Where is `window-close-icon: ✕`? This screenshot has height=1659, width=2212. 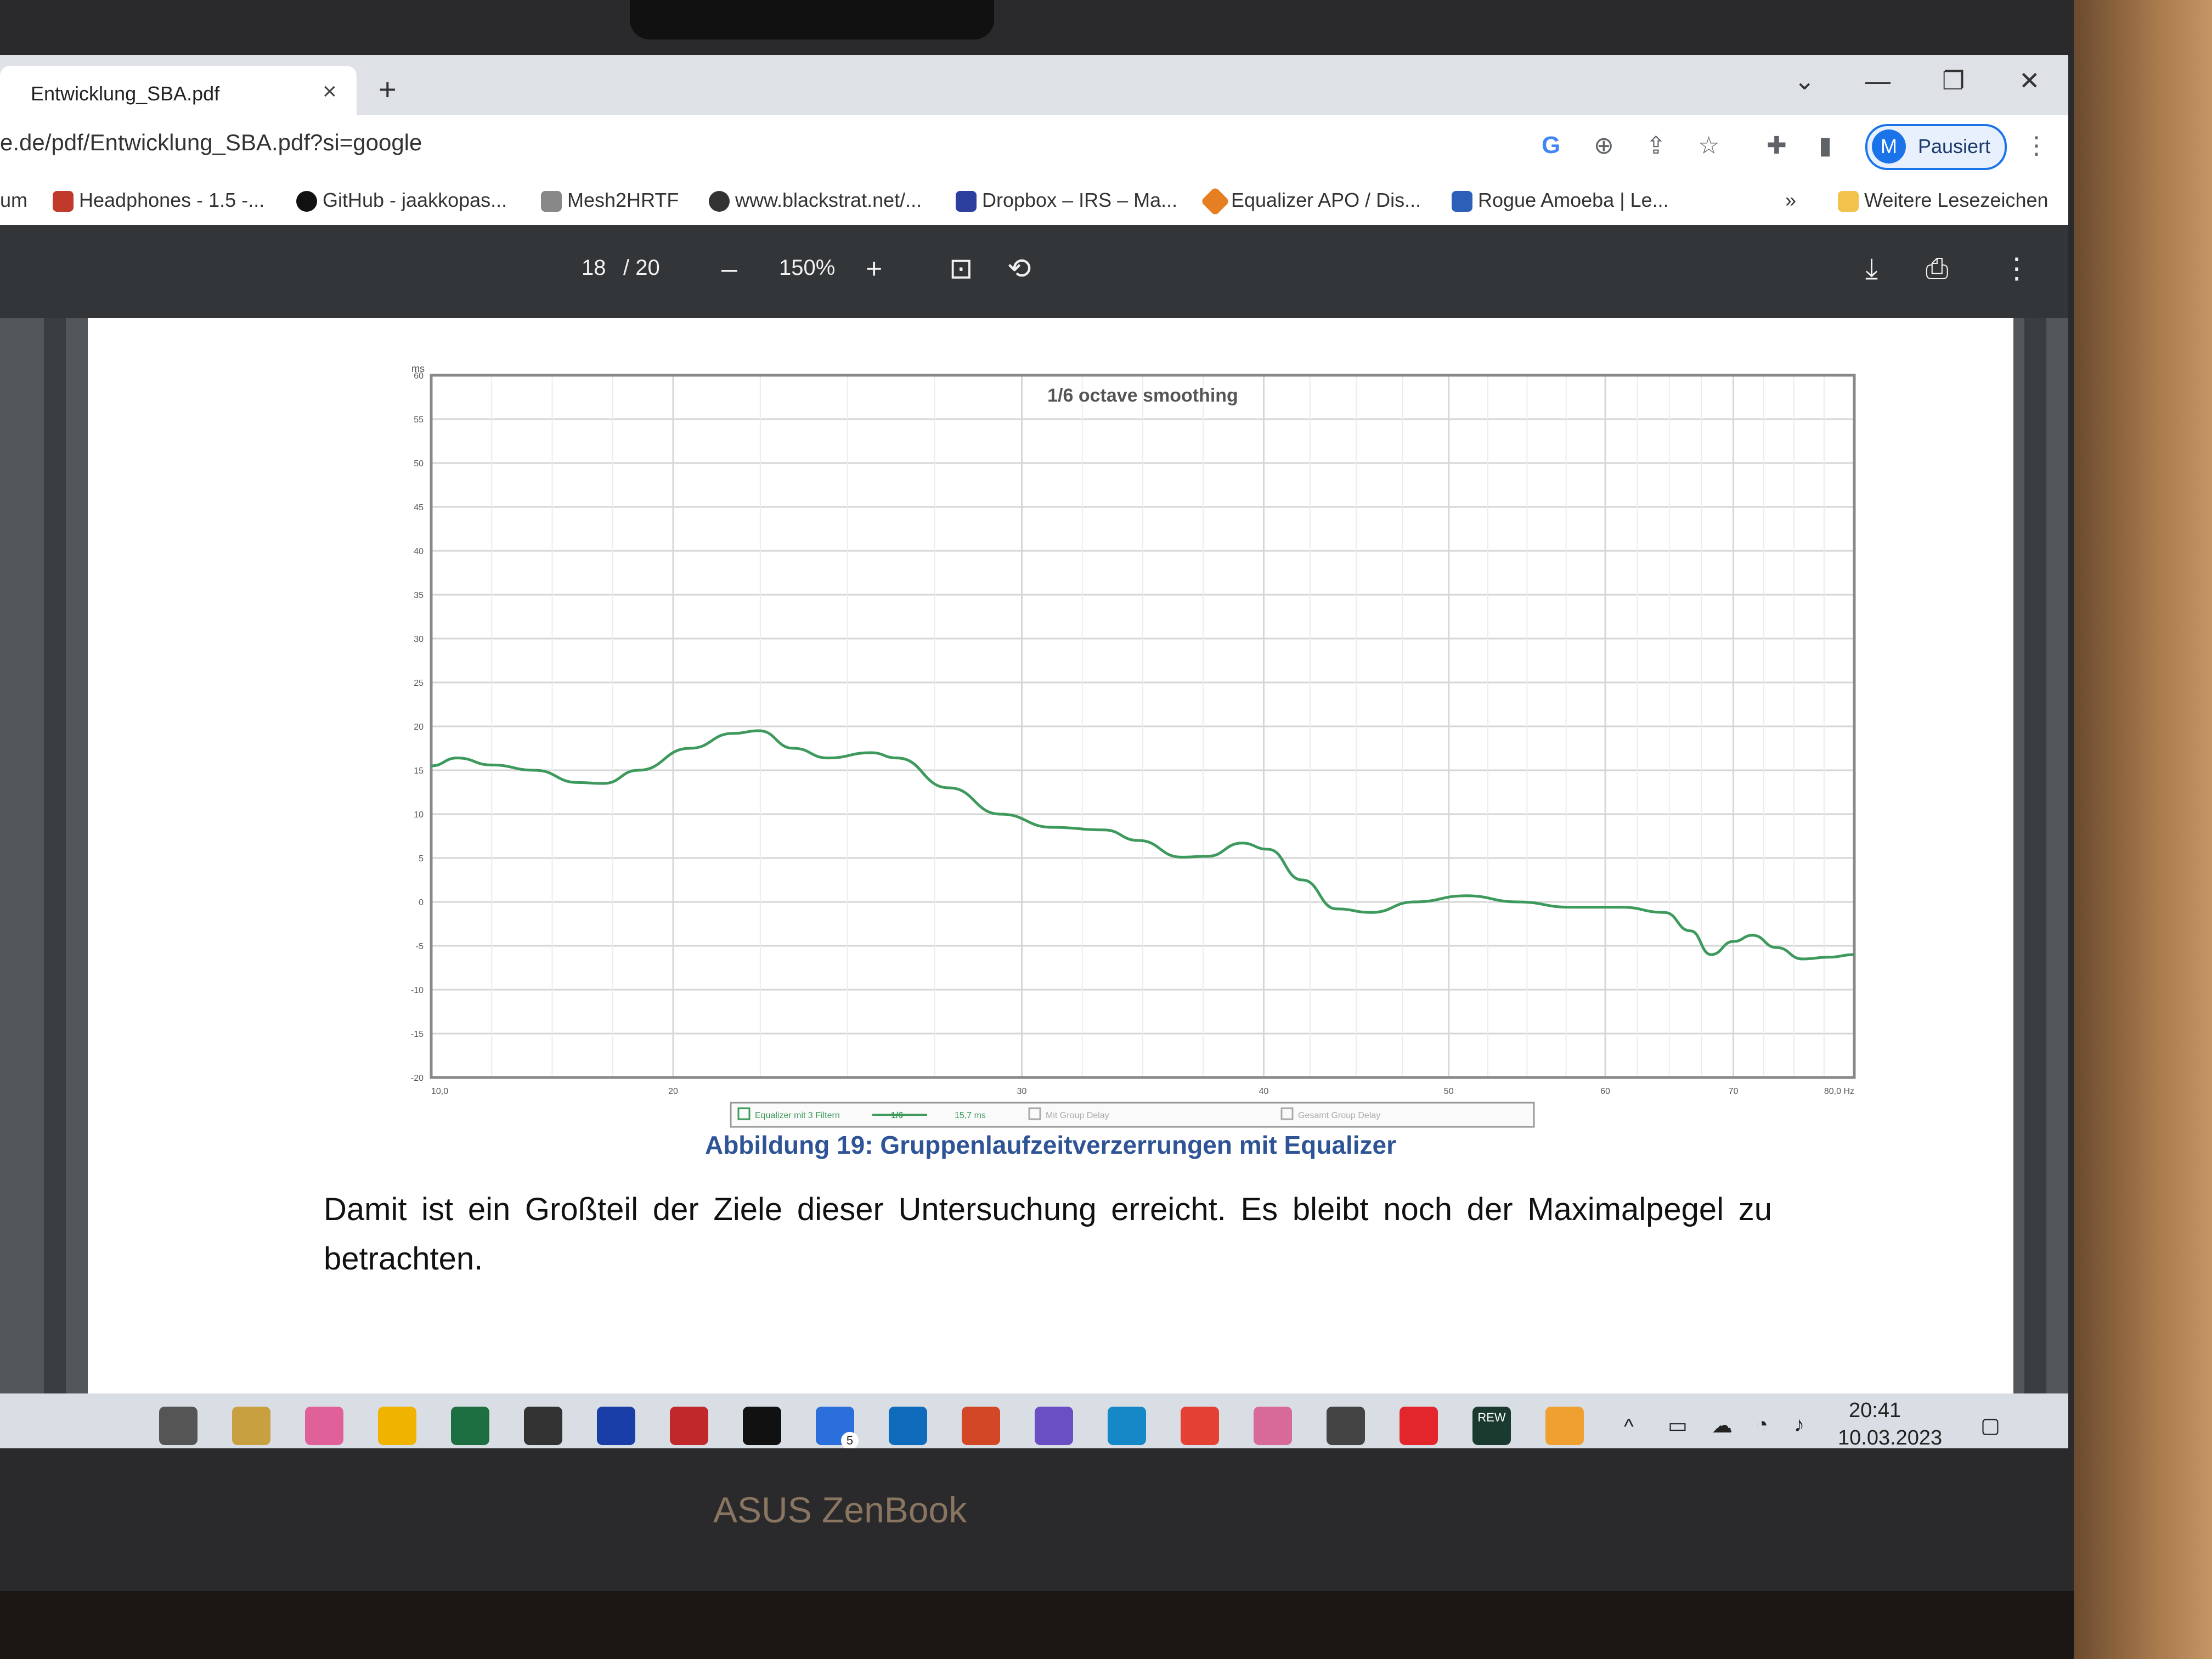
window-close-icon: ✕ is located at coordinates (2029, 81).